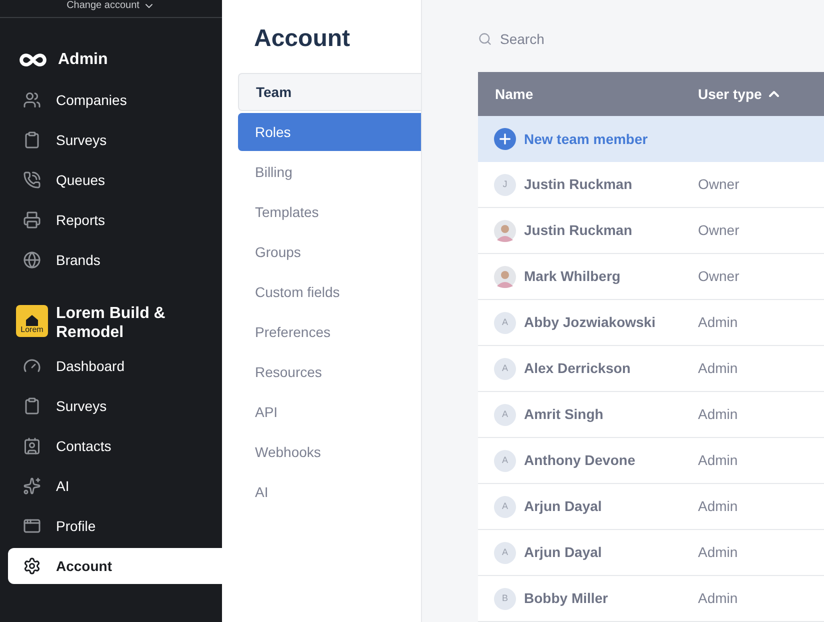 This screenshot has width=824, height=622. What do you see at coordinates (329, 92) in the screenshot?
I see `subnav-item: Team` at bounding box center [329, 92].